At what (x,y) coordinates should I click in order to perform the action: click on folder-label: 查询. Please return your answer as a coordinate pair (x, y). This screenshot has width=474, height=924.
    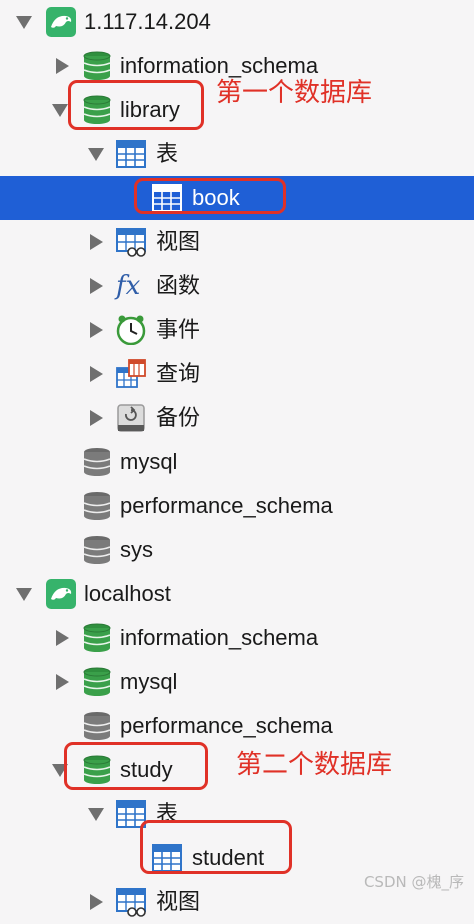
    Looking at the image, I should click on (178, 373).